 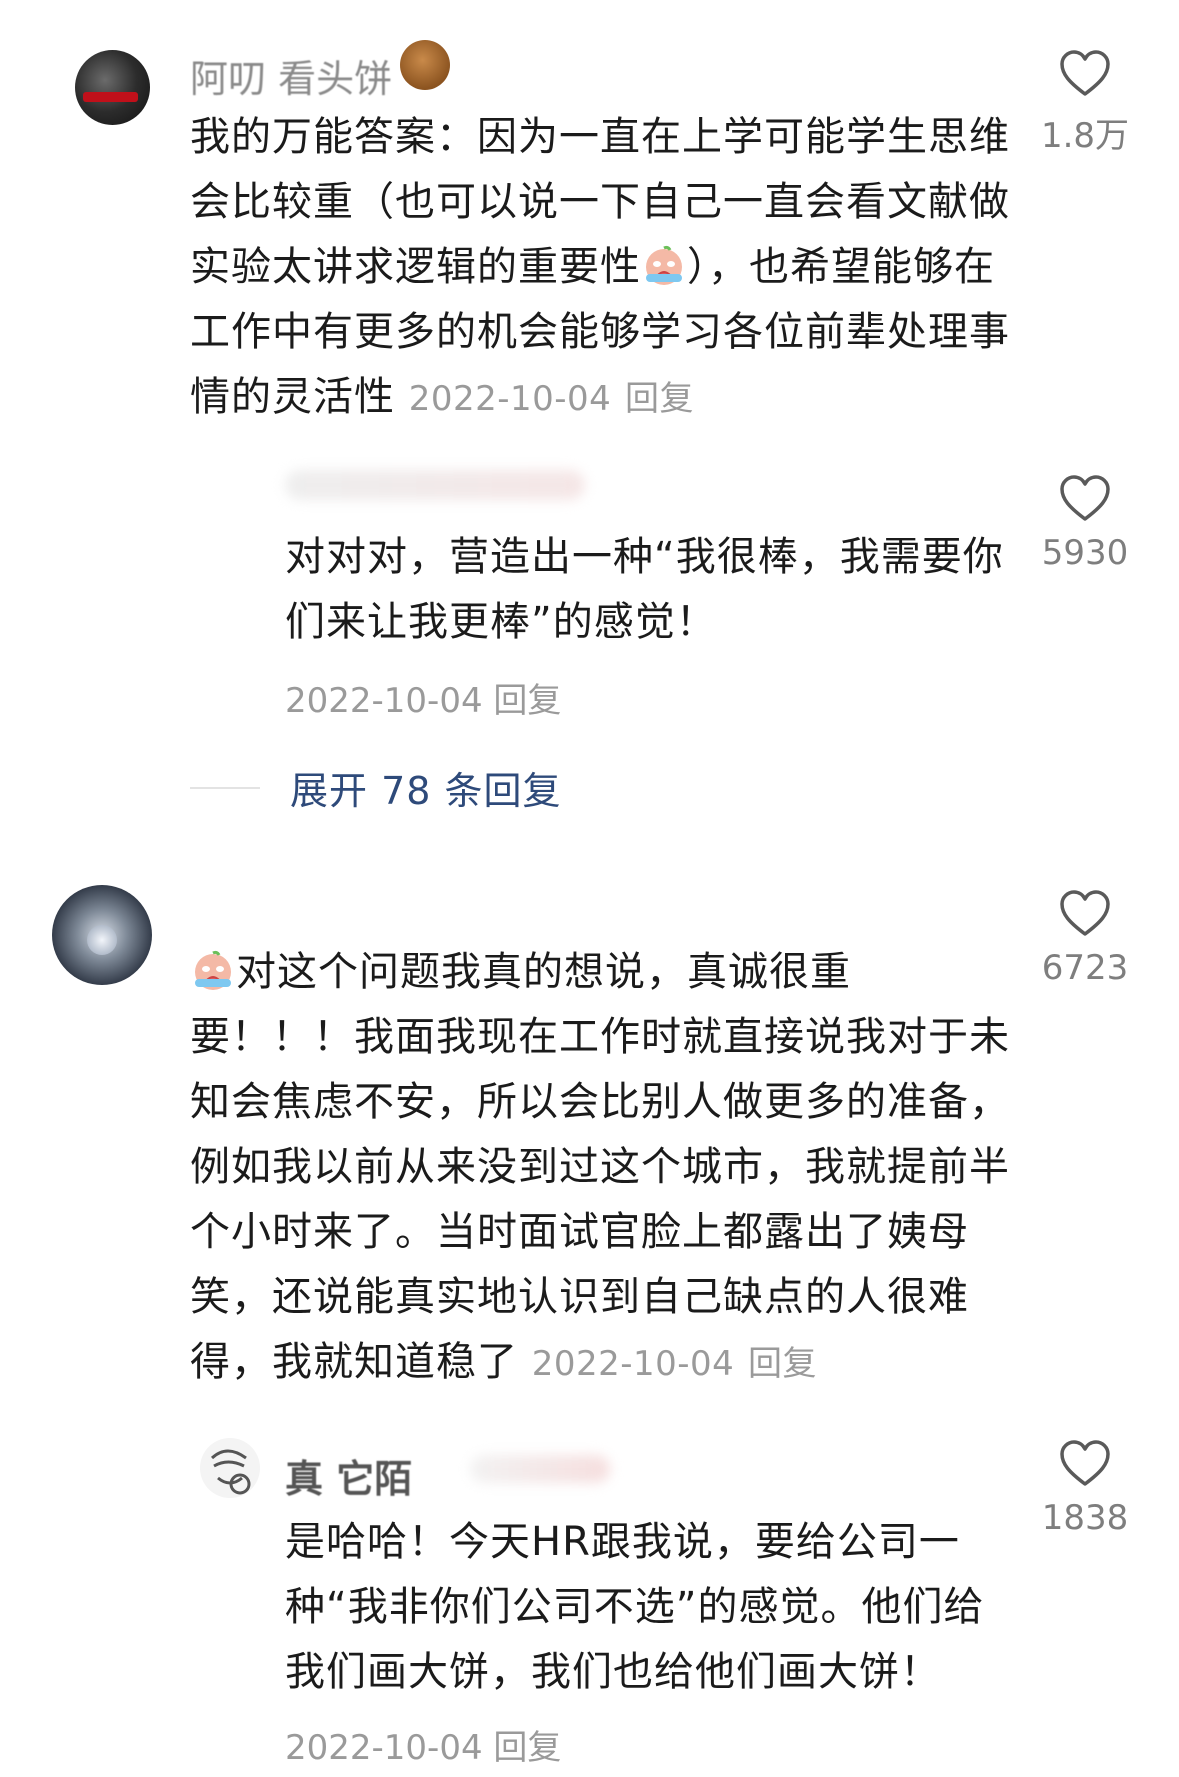 What do you see at coordinates (1085, 968) in the screenshot?
I see `like-count: 6723` at bounding box center [1085, 968].